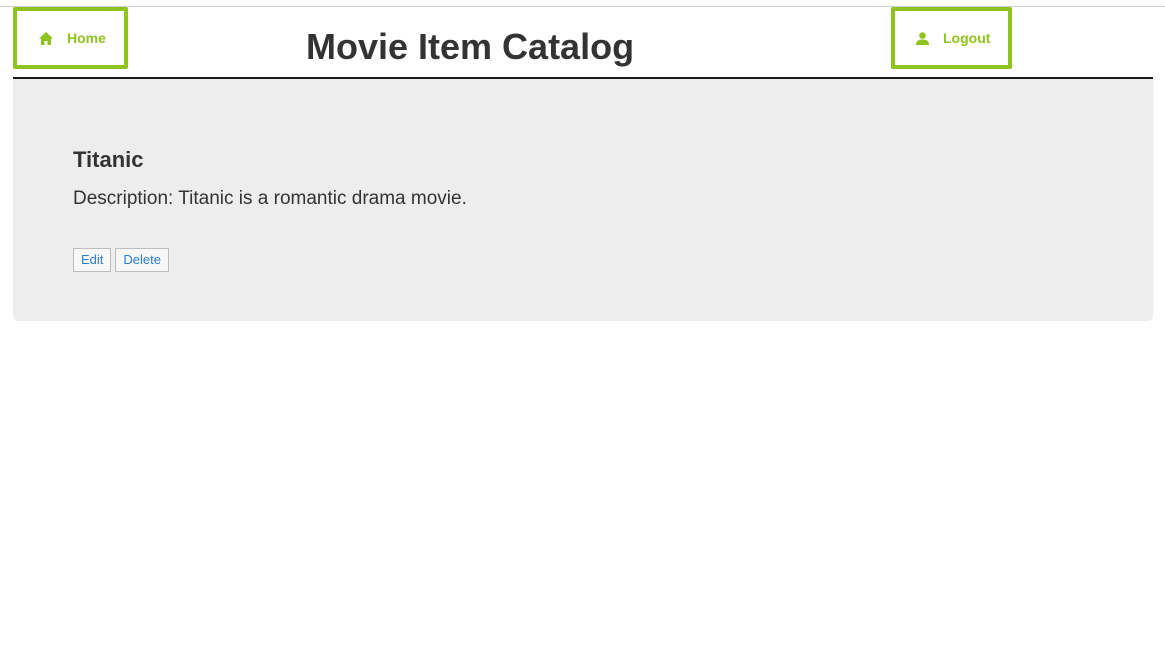 Image resolution: width=1165 pixels, height=655 pixels. I want to click on delete-button: Delete, so click(142, 260).